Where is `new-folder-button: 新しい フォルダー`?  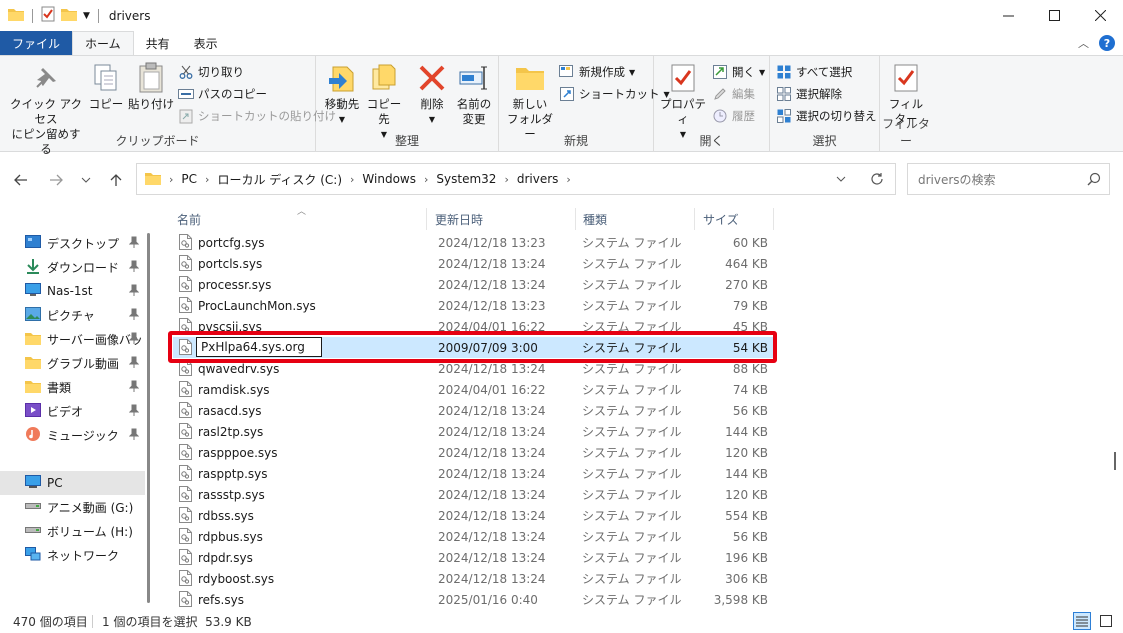 new-folder-button: 新しい フォルダー is located at coordinates (530, 102).